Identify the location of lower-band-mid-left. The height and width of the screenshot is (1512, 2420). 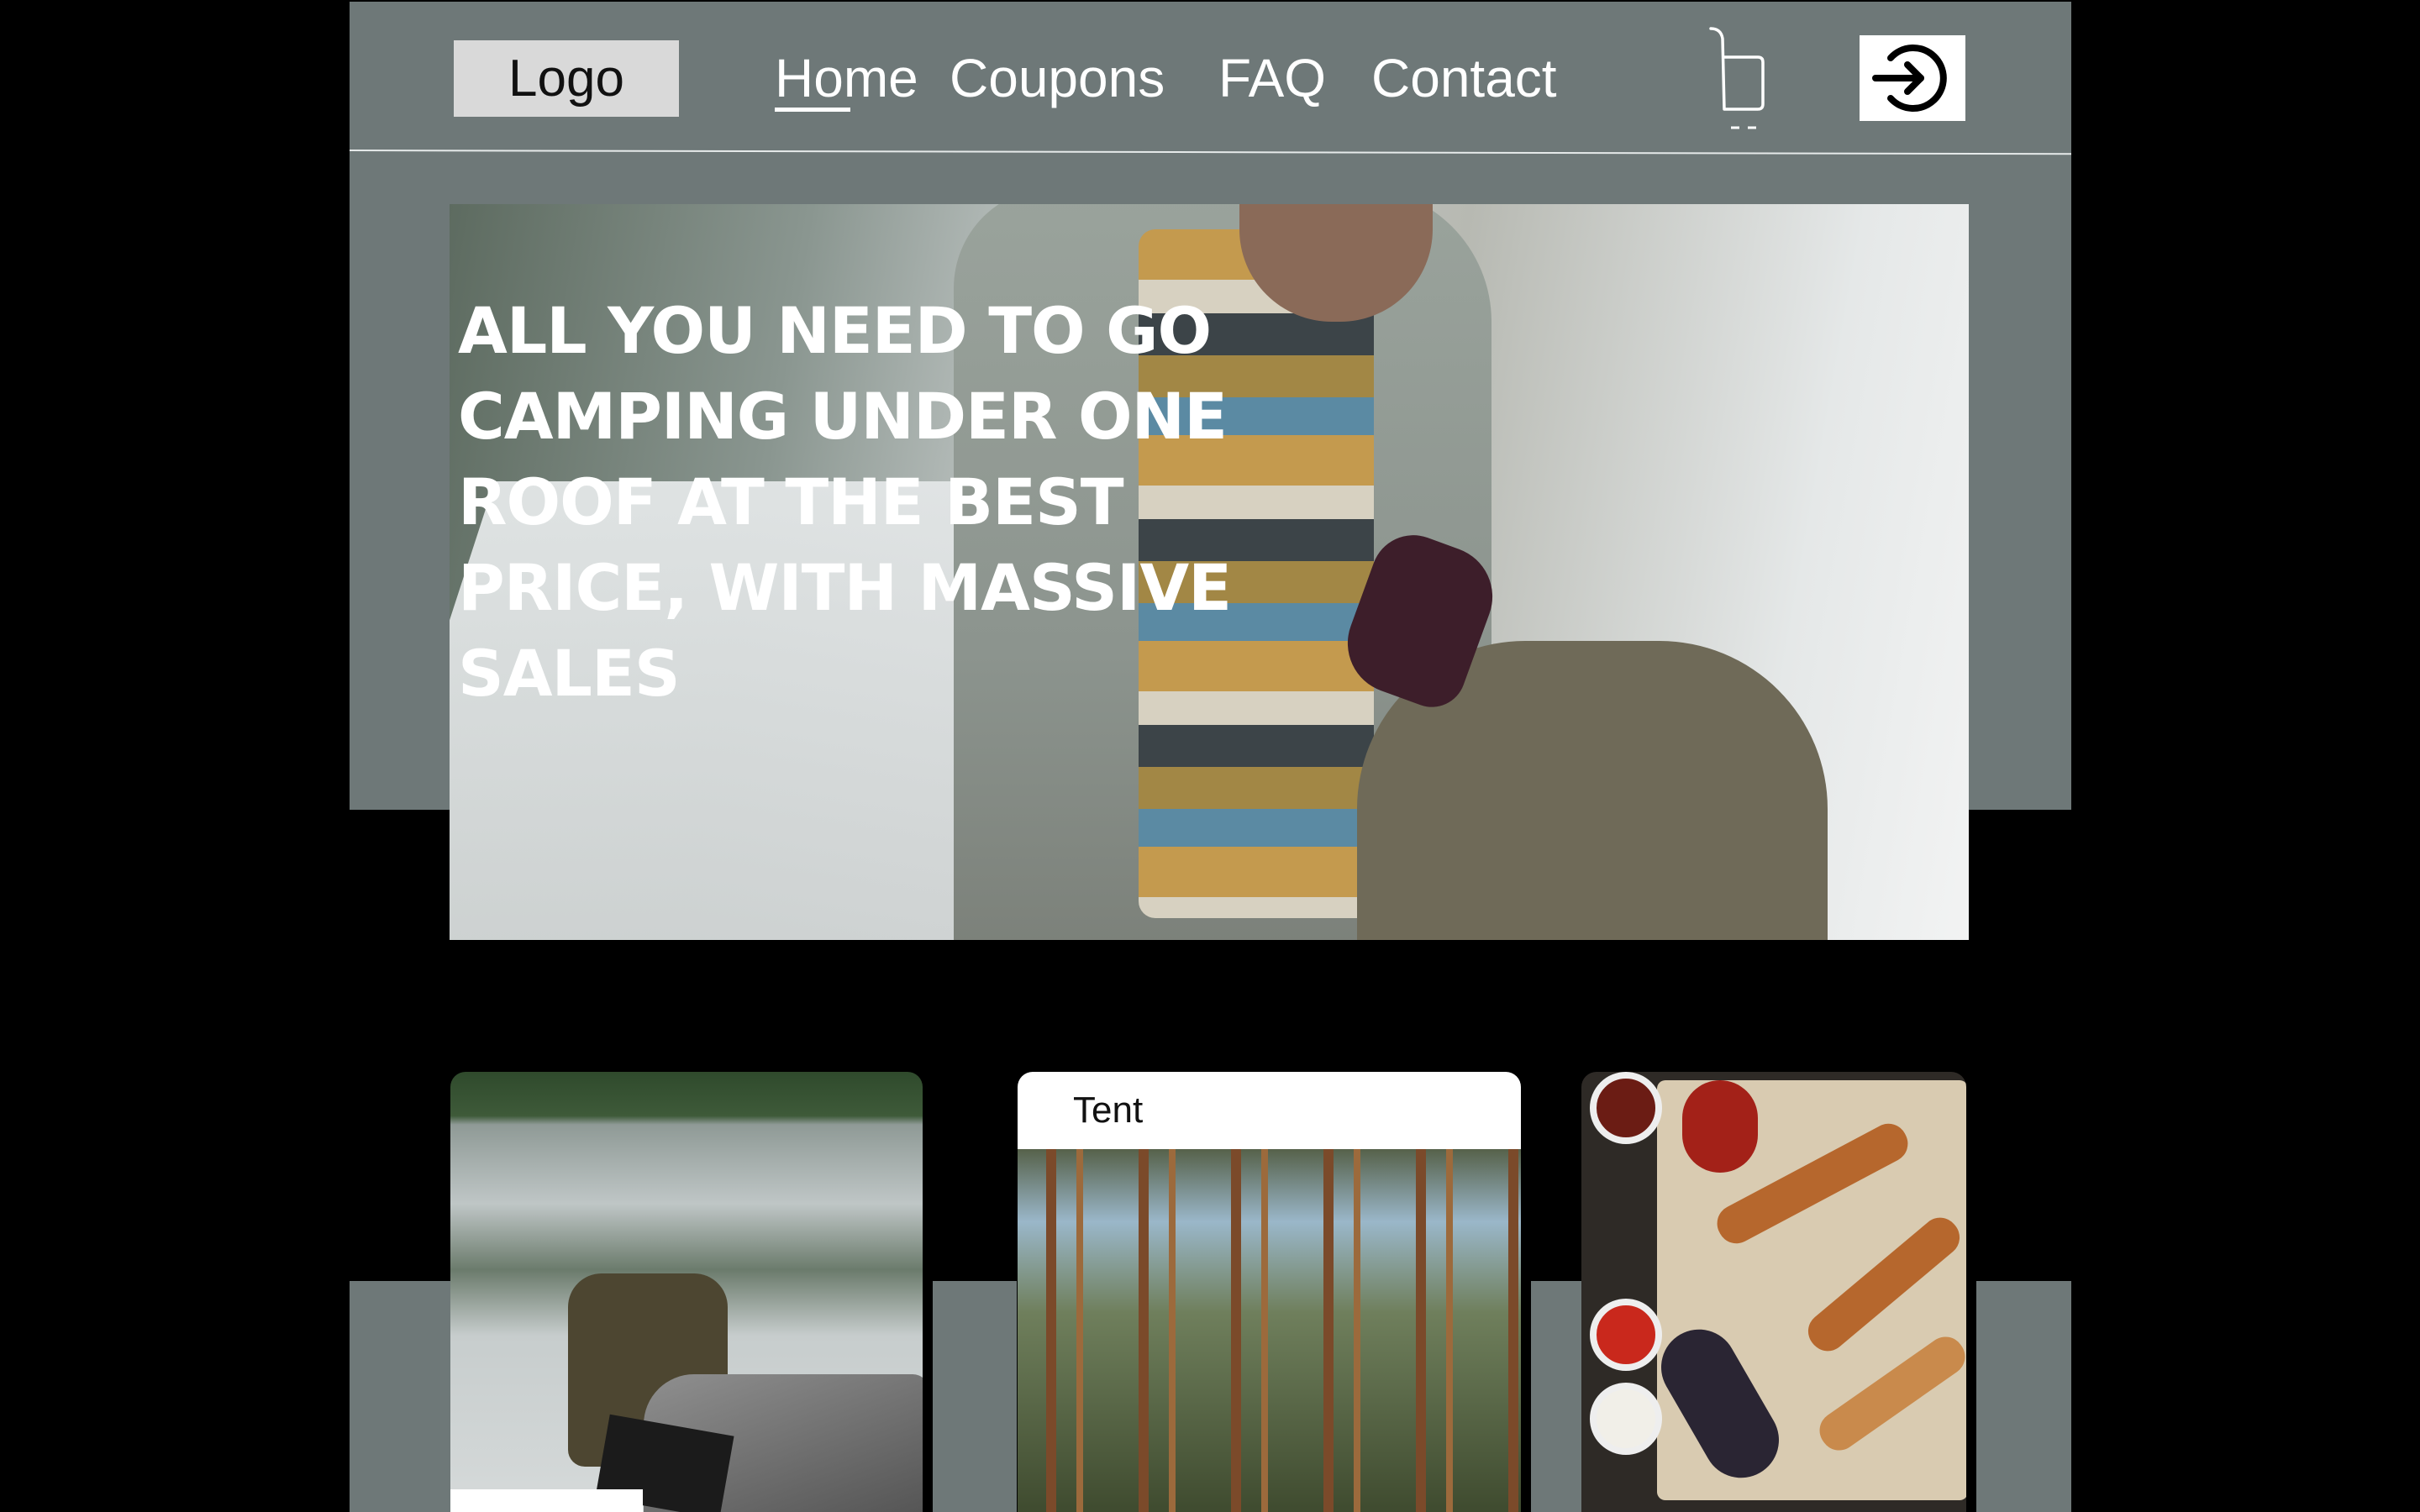
(975, 1396).